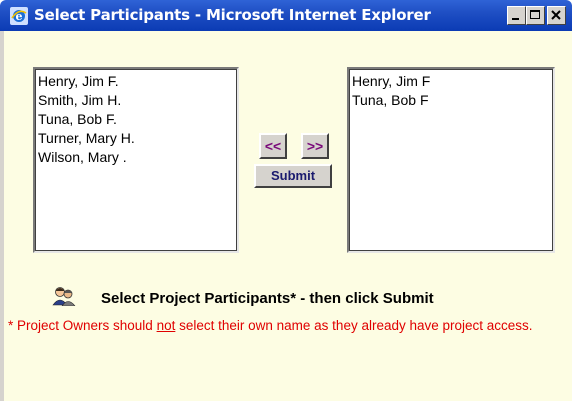 This screenshot has width=572, height=401. Describe the element at coordinates (136, 100) in the screenshot. I see `list-item: Smith, Jim H.` at that location.